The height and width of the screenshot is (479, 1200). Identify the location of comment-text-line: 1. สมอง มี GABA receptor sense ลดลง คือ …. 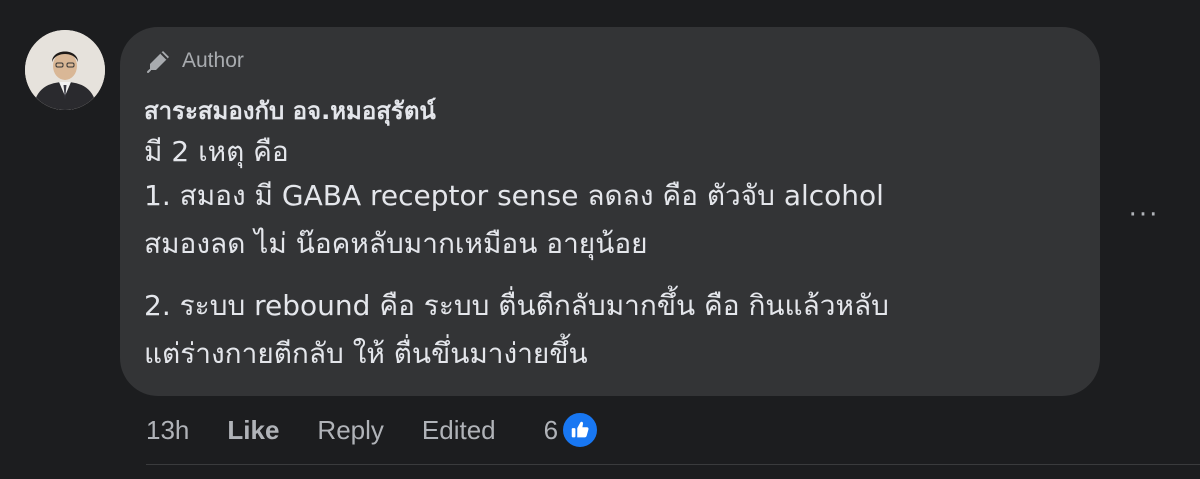
(514, 195).